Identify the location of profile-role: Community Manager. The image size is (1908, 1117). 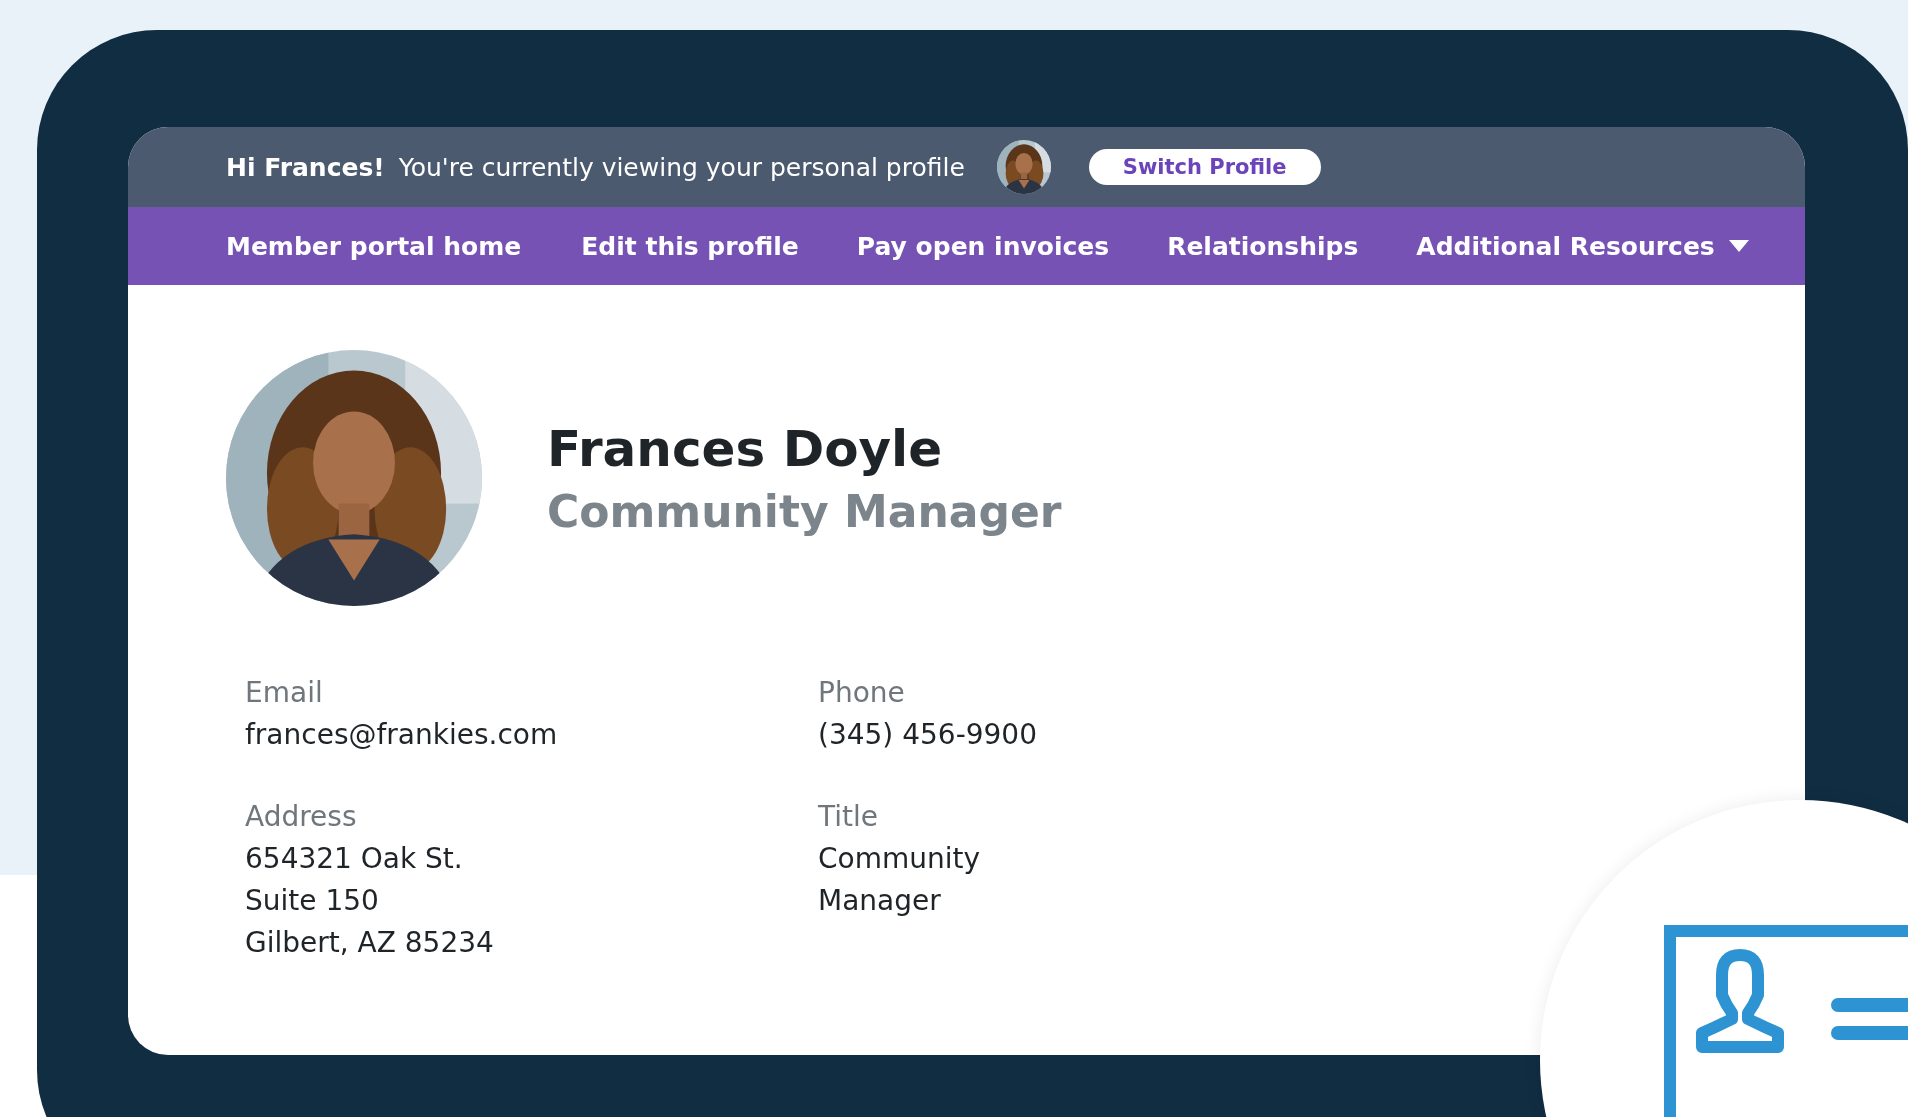
(804, 511).